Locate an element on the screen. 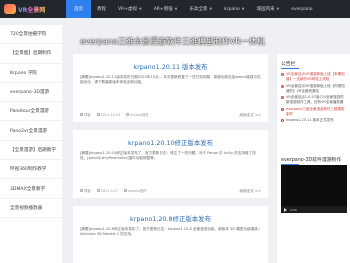 This screenshot has height=263, width=350. video-time: 0:00 is located at coordinates (293, 209).